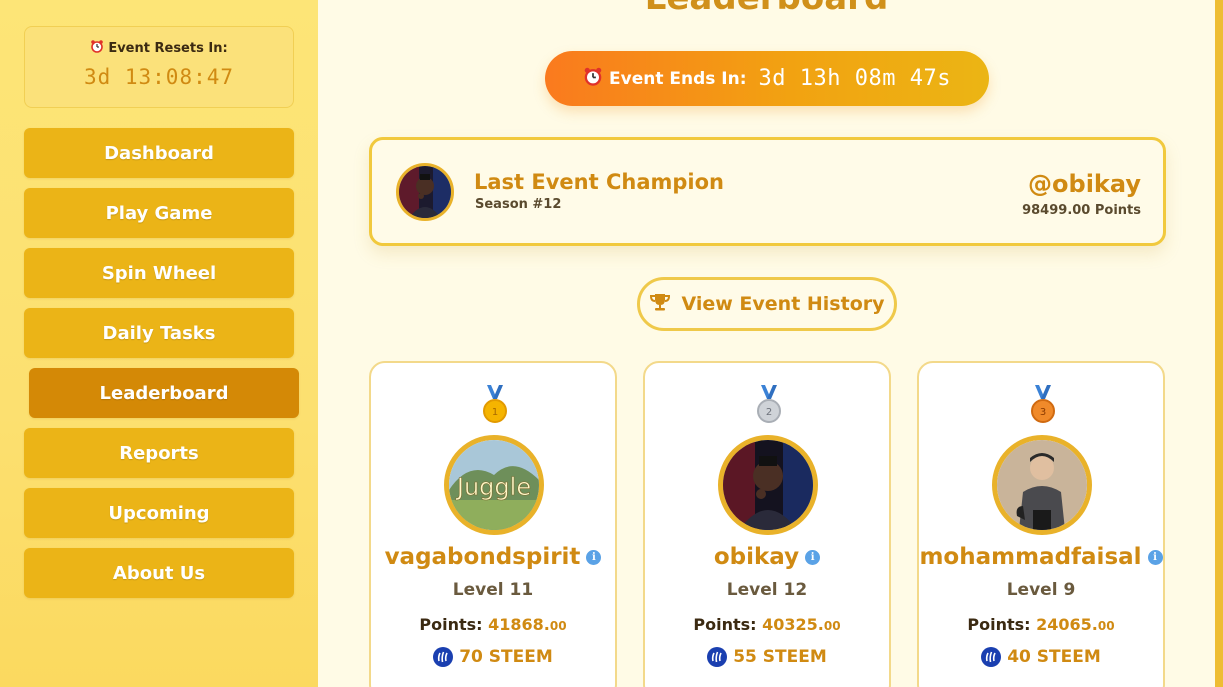 This screenshot has width=1223, height=687. Describe the element at coordinates (519, 624) in the screenshot. I see `points-value: 41868.` at that location.